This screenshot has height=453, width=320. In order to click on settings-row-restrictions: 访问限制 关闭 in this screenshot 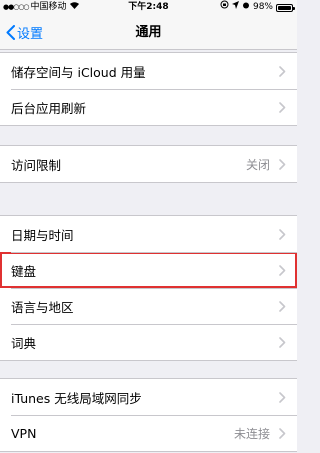, I will do `click(148, 164)`.